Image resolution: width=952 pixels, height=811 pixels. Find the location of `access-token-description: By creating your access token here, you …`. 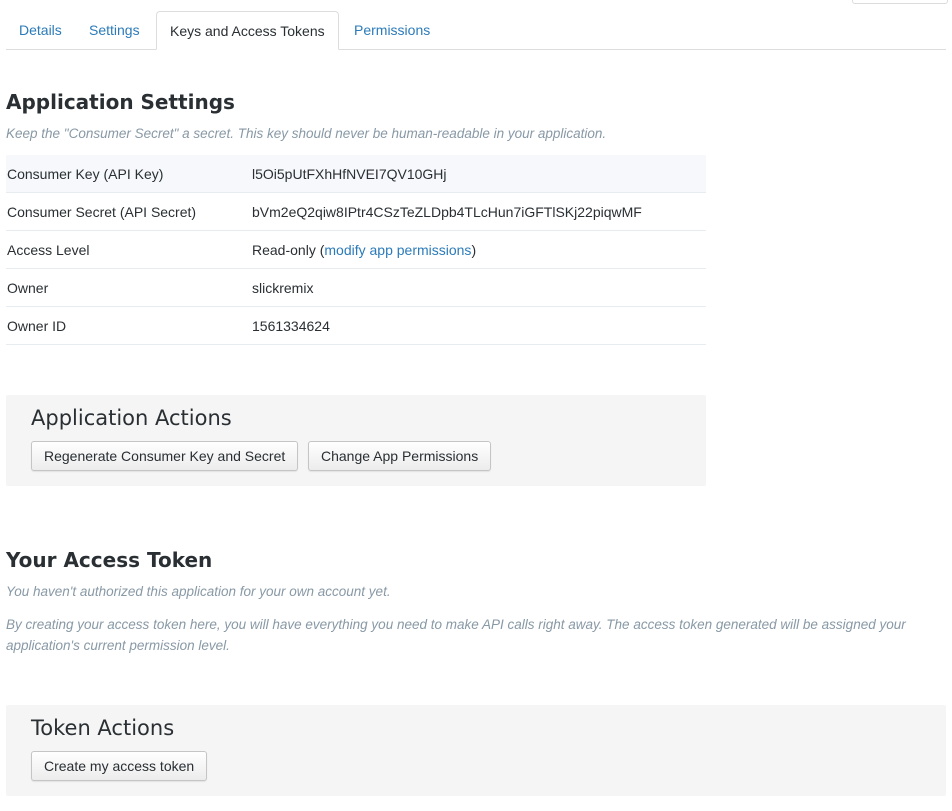

access-token-description: By creating your access token here, you … is located at coordinates (456, 635).